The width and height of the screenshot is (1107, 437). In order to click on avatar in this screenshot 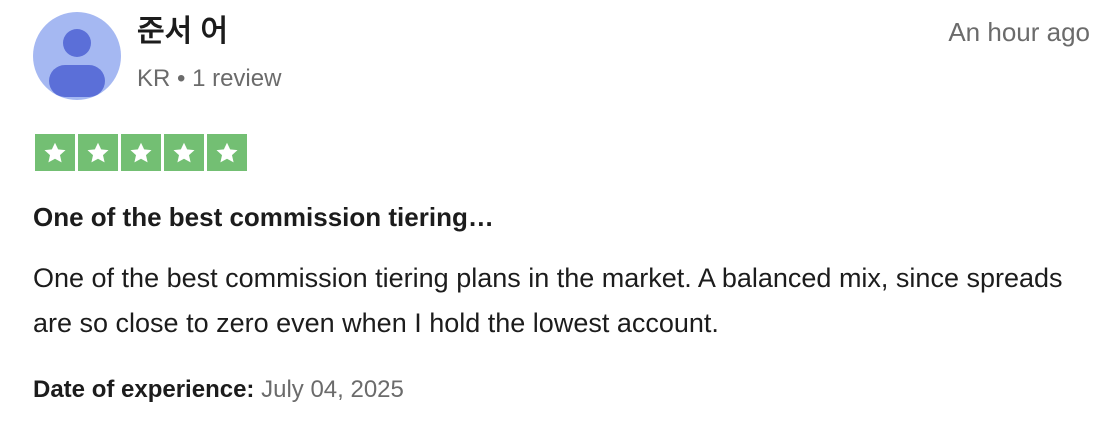, I will do `click(77, 56)`.